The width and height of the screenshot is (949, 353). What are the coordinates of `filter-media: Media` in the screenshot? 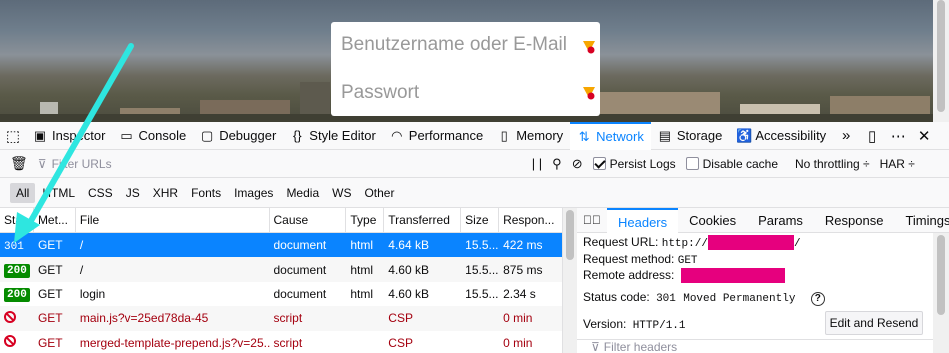 It's located at (302, 193).